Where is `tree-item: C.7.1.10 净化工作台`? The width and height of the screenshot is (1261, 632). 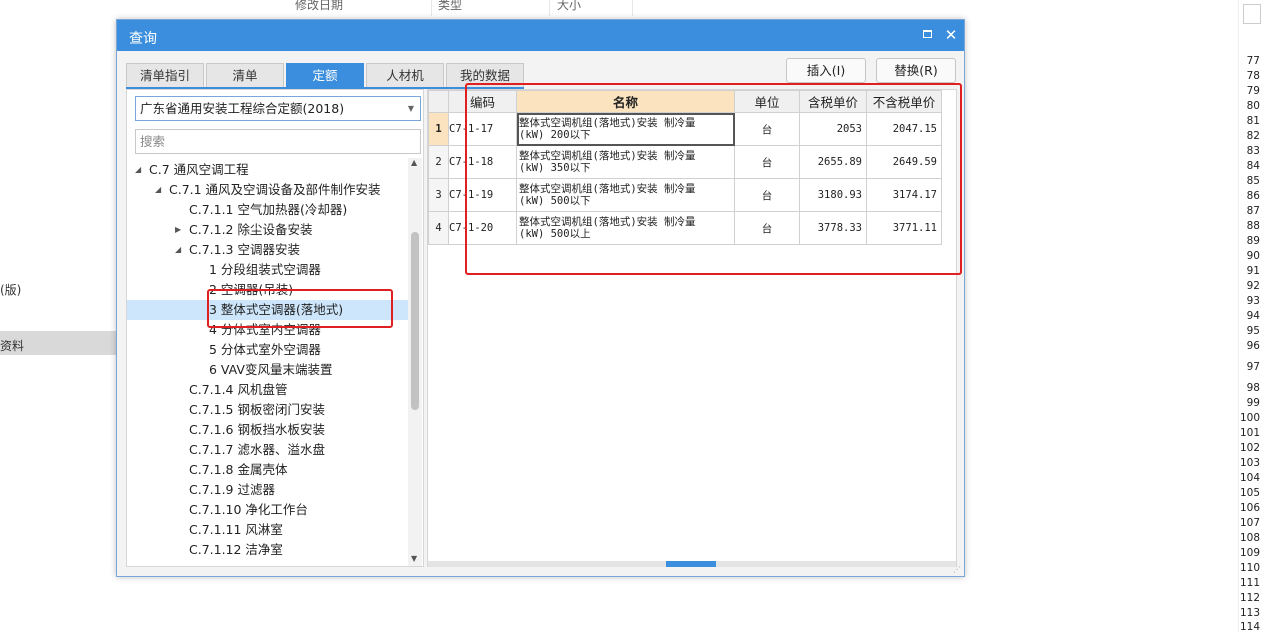
tree-item: C.7.1.10 净化工作台 is located at coordinates (268, 510).